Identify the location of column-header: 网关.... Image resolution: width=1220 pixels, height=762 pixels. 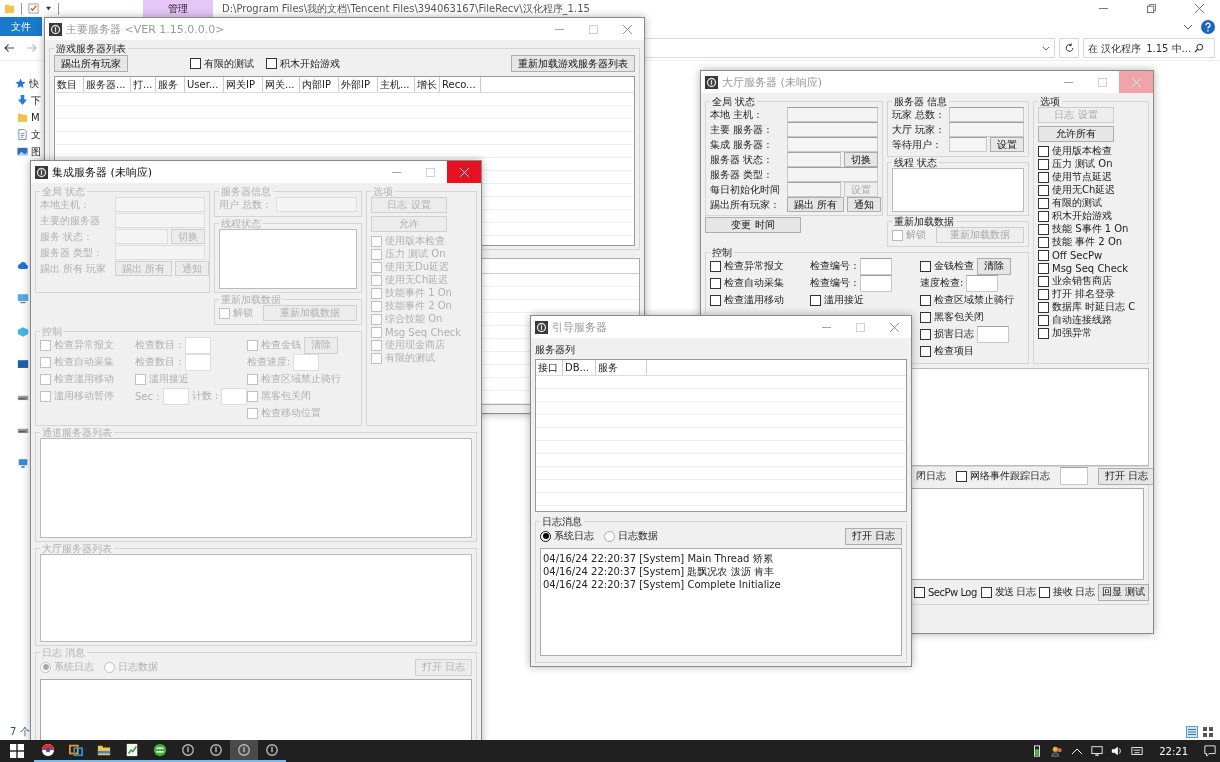
(281, 84).